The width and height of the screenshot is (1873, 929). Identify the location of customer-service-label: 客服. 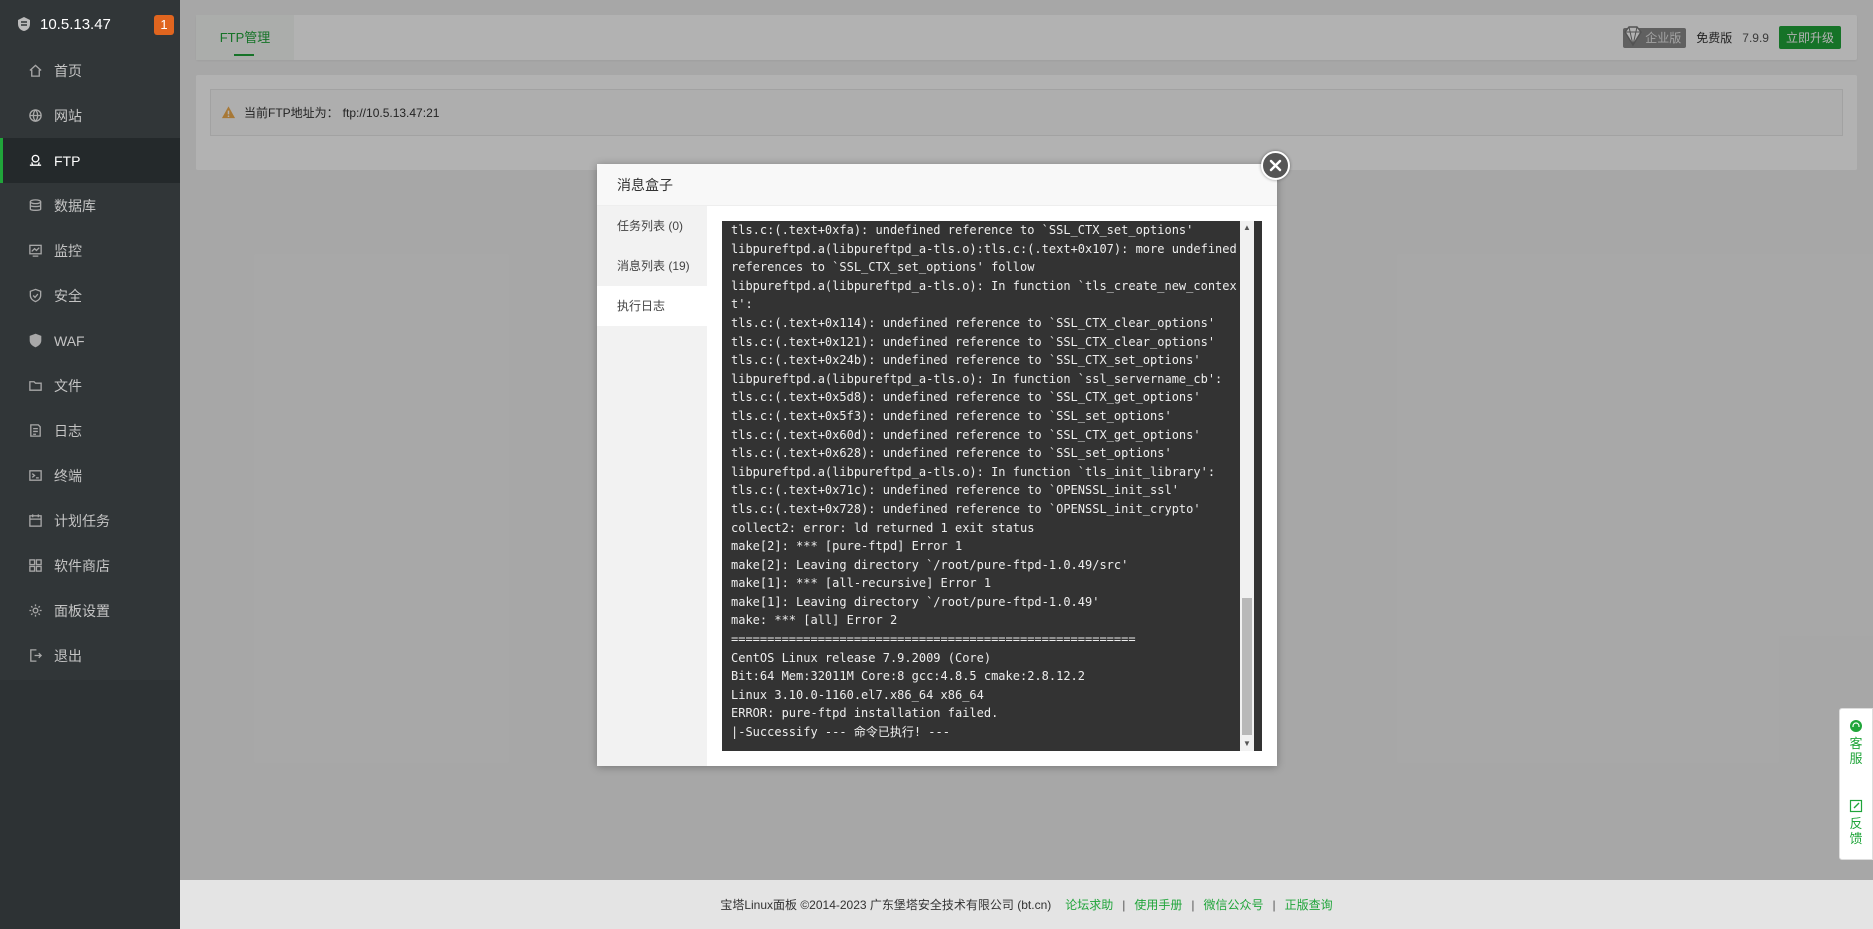
(1856, 751).